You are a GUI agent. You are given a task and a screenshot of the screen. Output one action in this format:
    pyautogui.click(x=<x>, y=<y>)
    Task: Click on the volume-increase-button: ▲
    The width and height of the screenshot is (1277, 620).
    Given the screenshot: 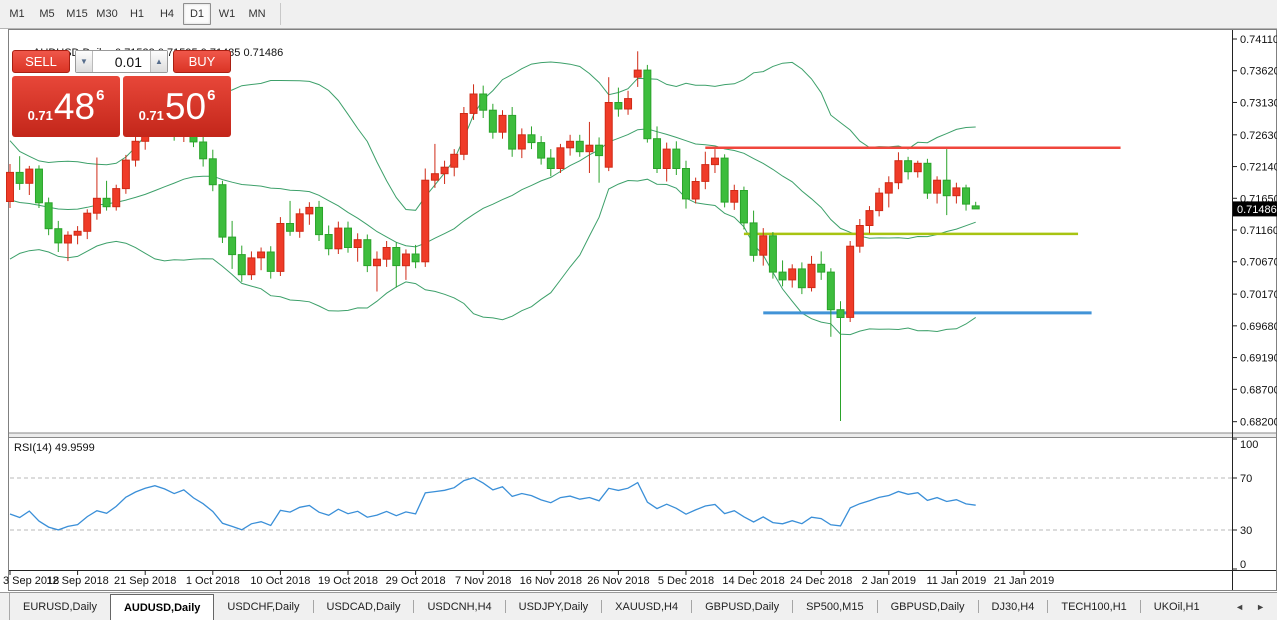 What is the action you would take?
    pyautogui.click(x=158, y=61)
    